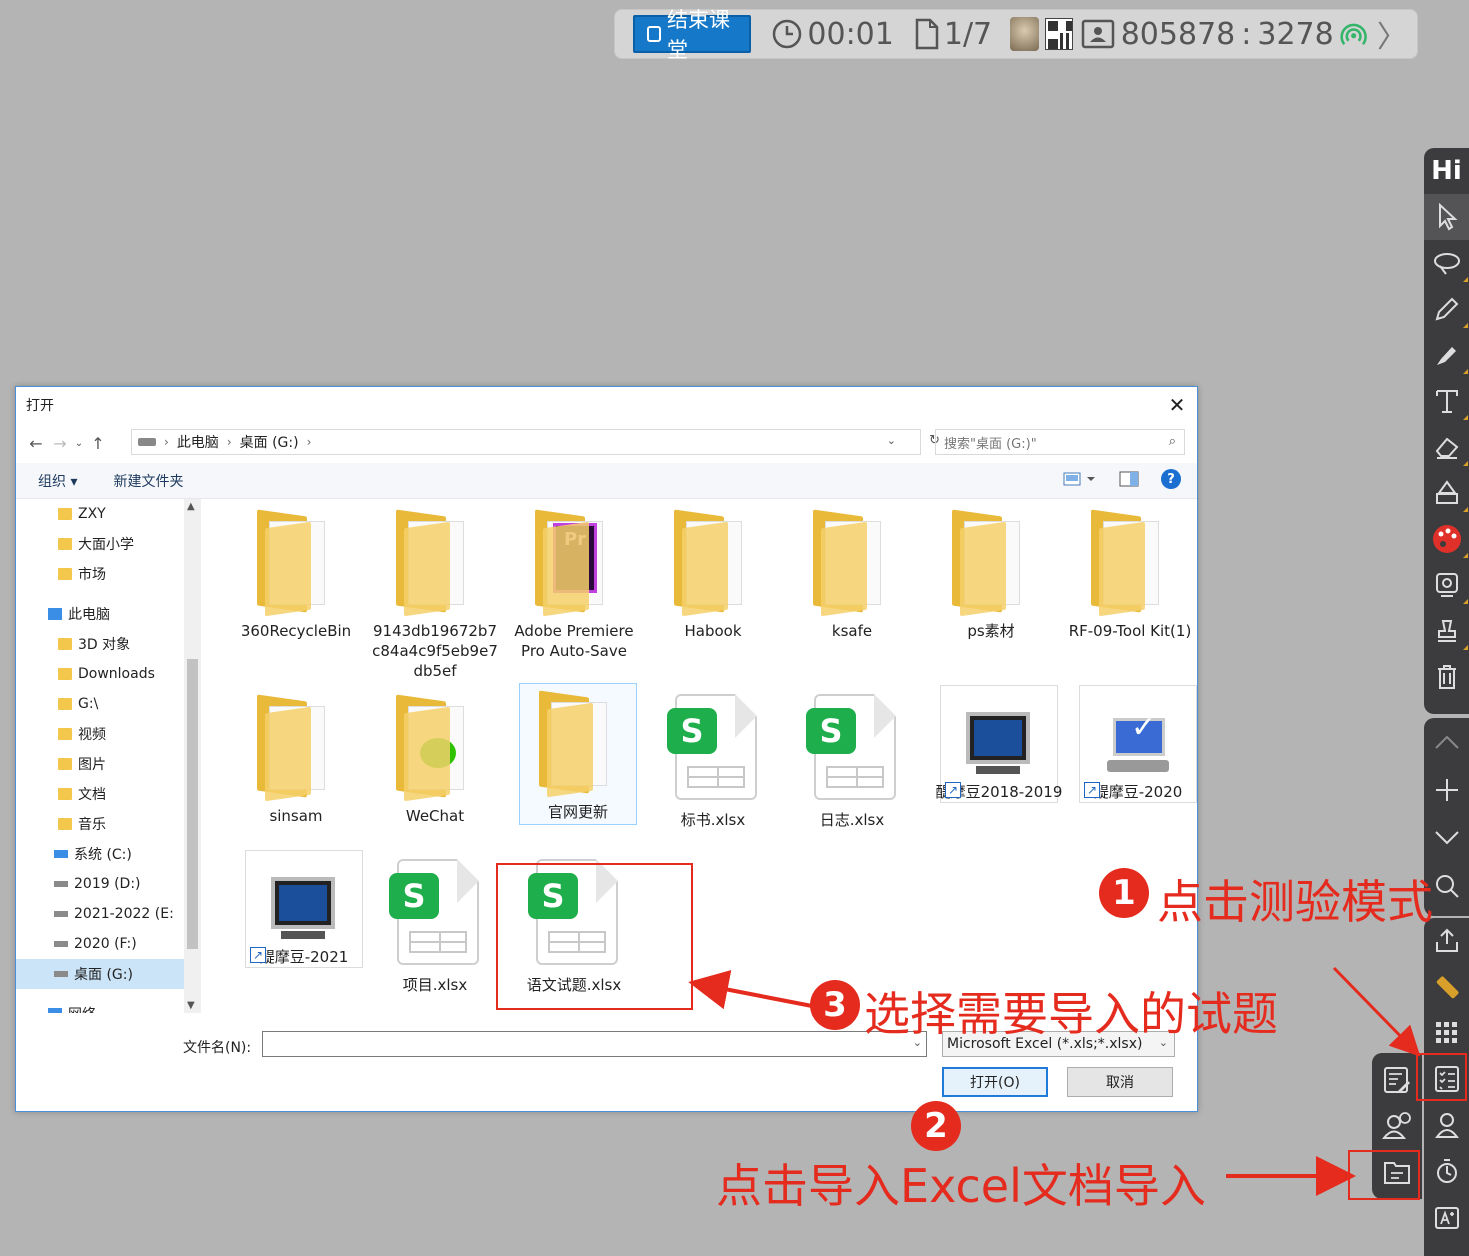 Image resolution: width=1469 pixels, height=1256 pixels. I want to click on arrow-to-quiz-mode, so click(1376, 1011).